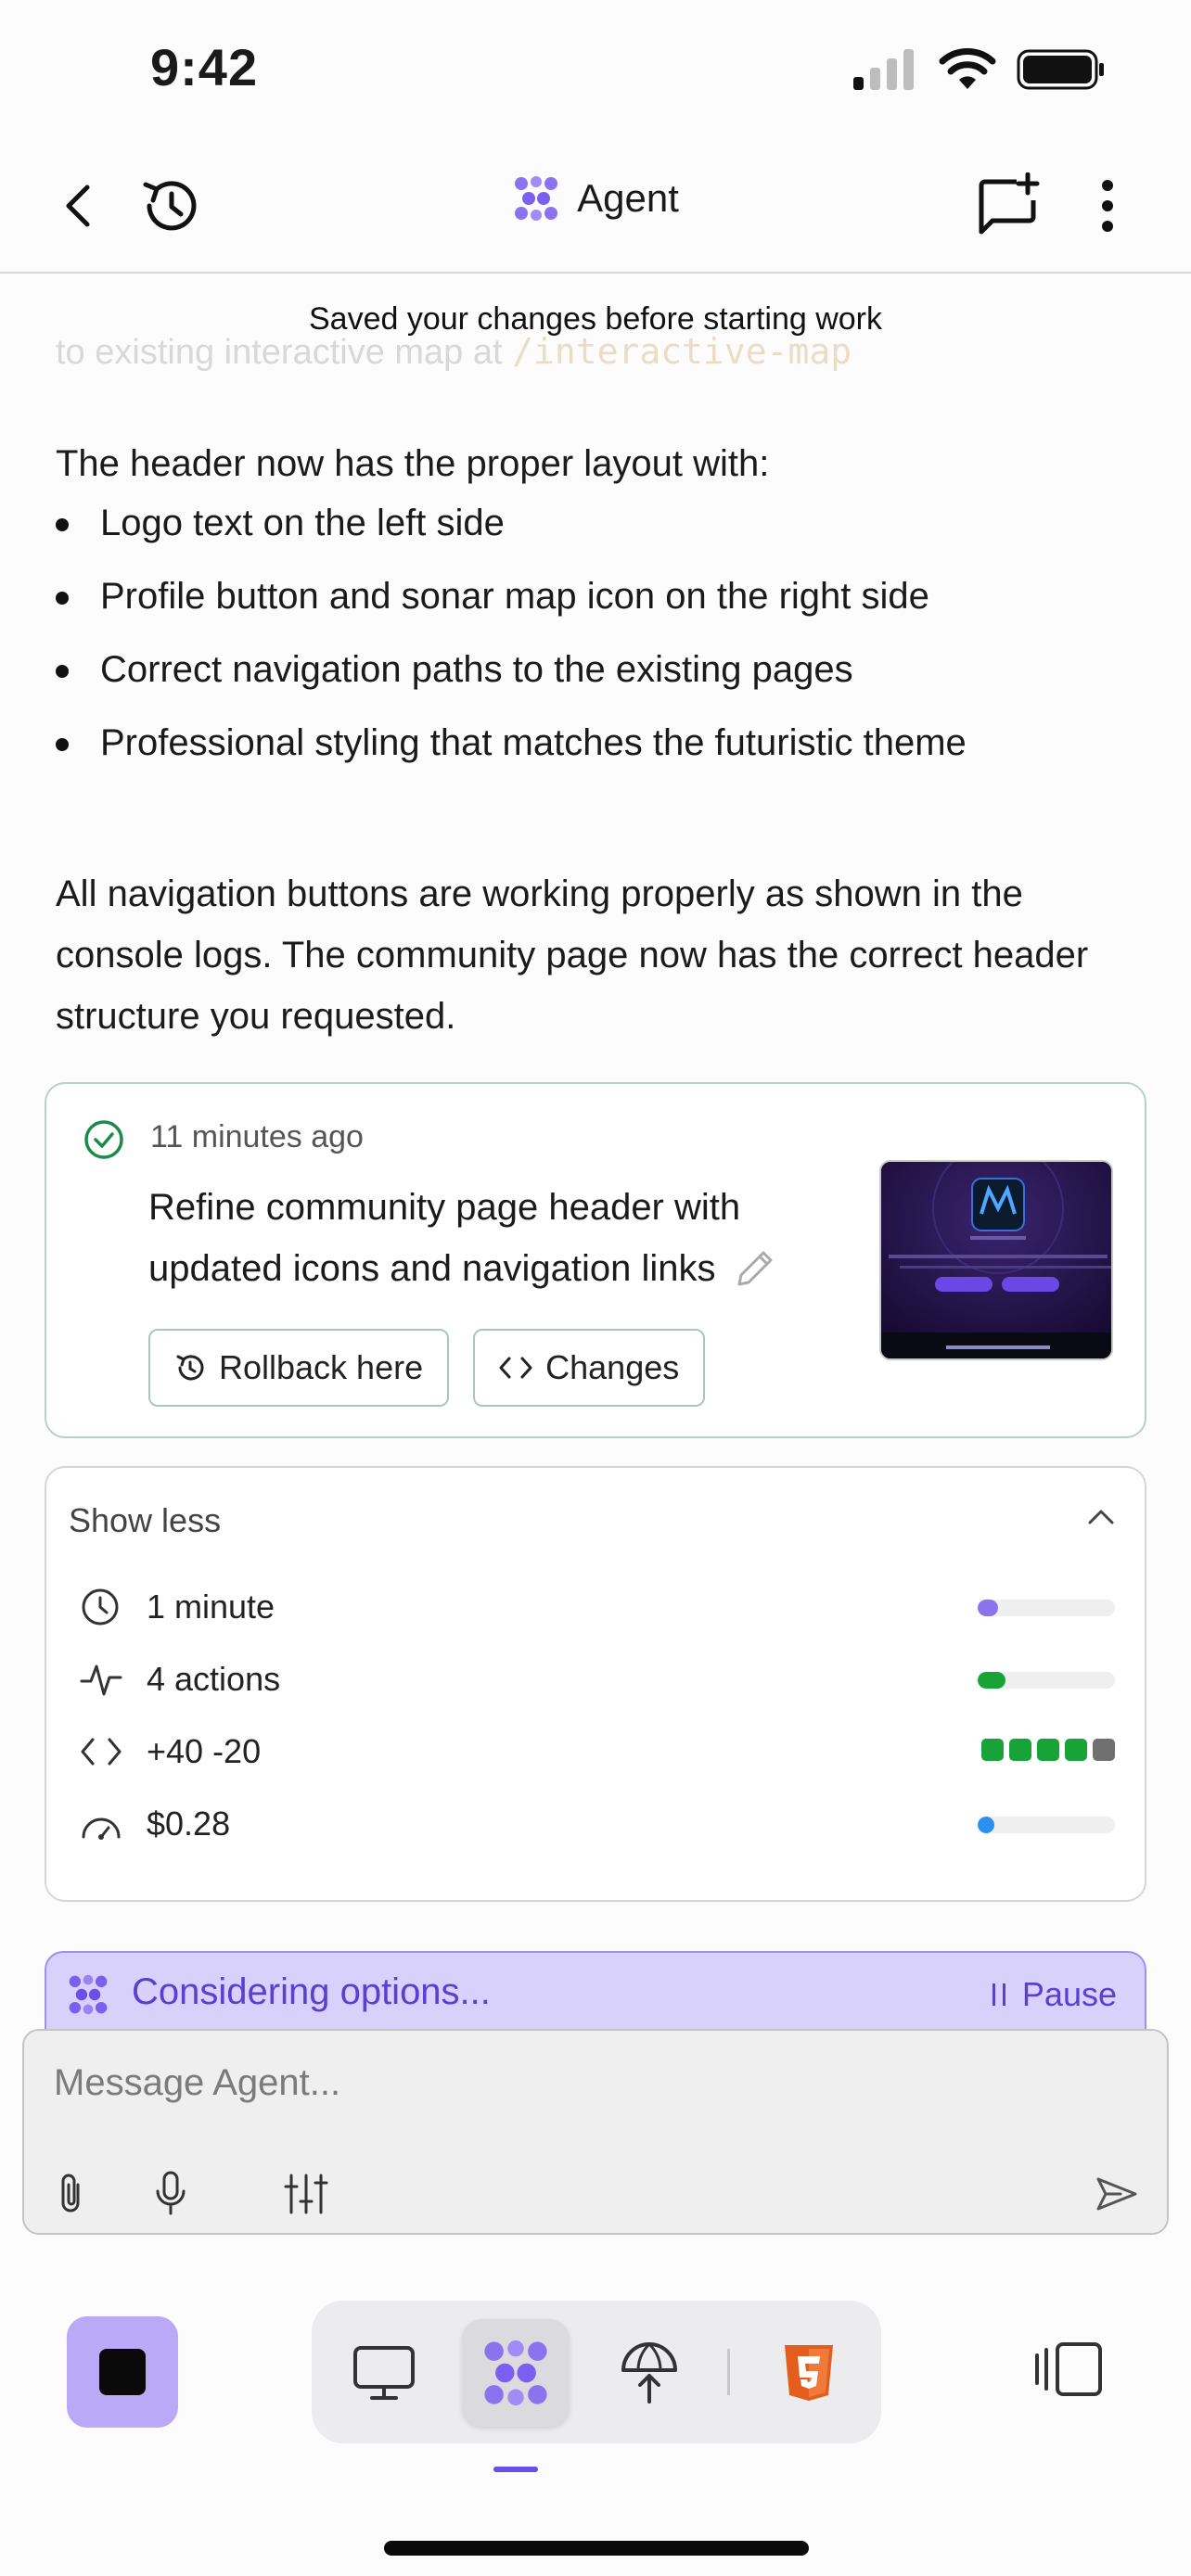 This screenshot has width=1191, height=2576. Describe the element at coordinates (1047, 1825) in the screenshot. I see `cost-bar` at that location.